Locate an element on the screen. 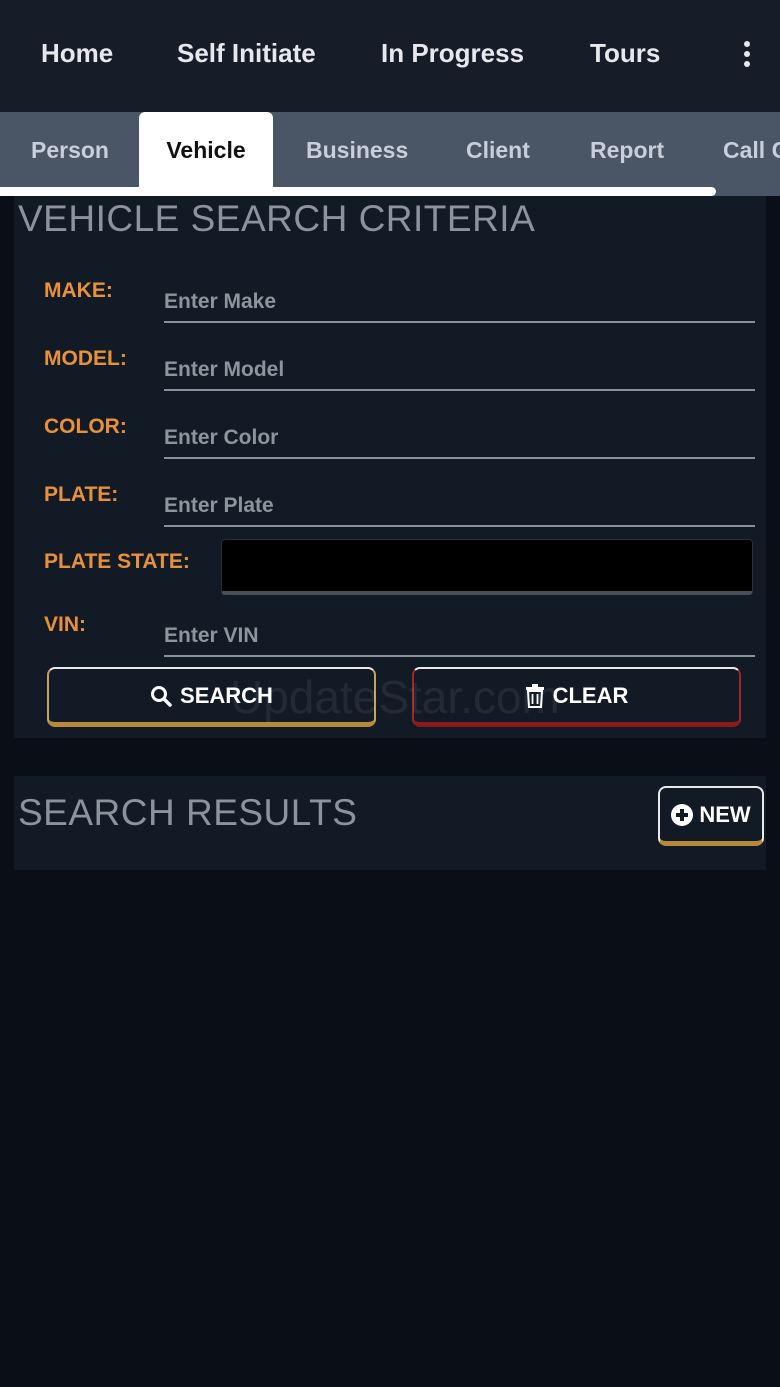  tab-call: Call C is located at coordinates (751, 150).